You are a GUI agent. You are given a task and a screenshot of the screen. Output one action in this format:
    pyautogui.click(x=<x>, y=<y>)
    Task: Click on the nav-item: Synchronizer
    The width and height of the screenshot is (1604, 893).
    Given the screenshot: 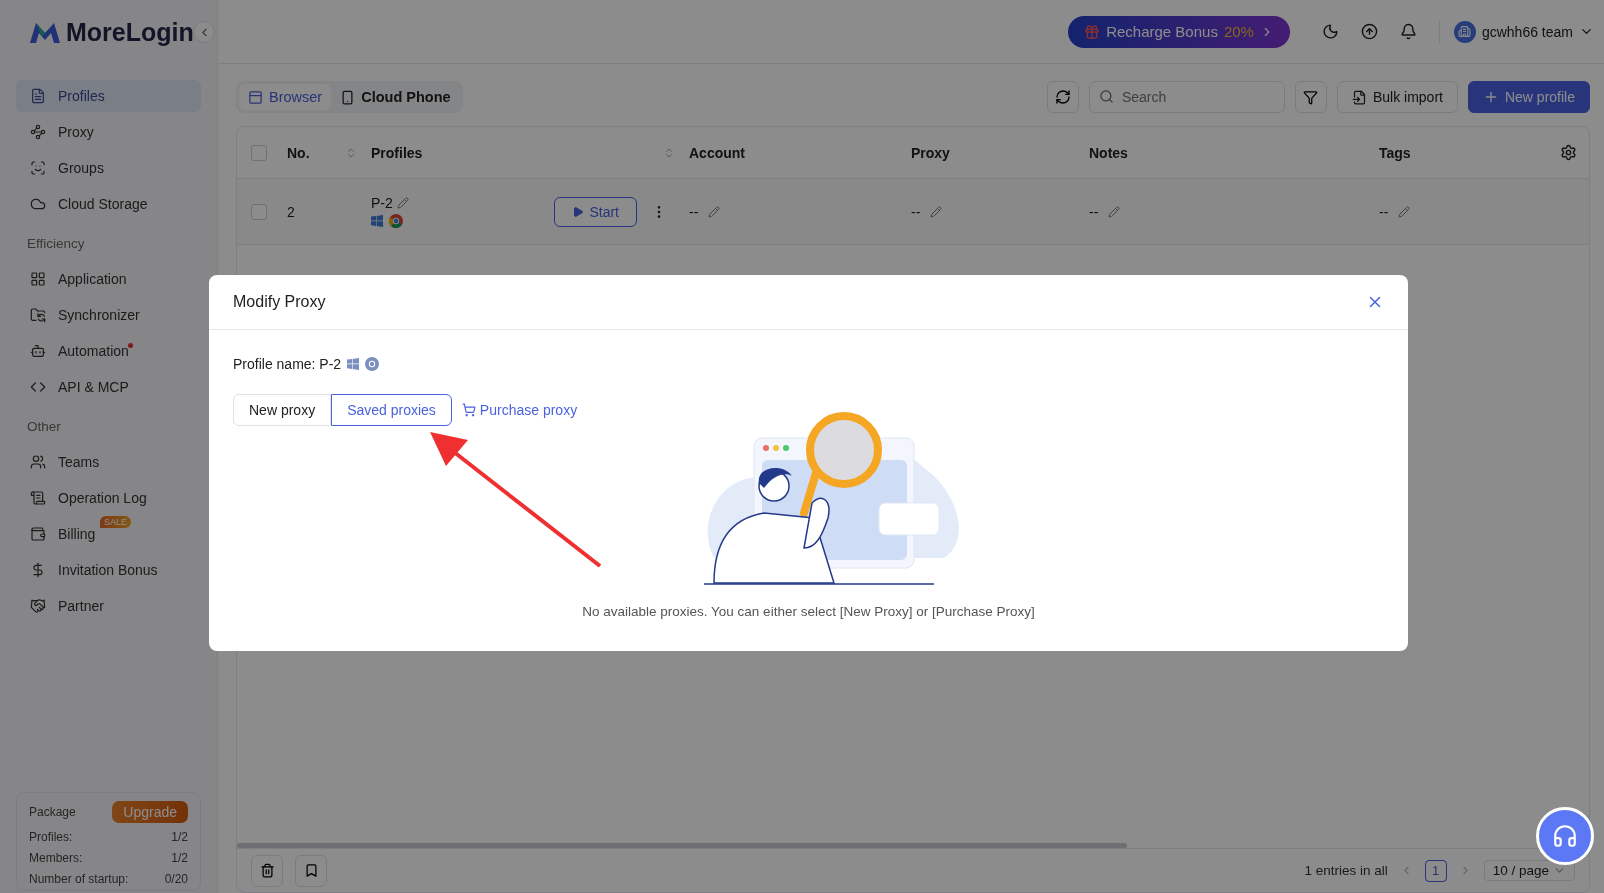 What is the action you would take?
    pyautogui.click(x=108, y=315)
    